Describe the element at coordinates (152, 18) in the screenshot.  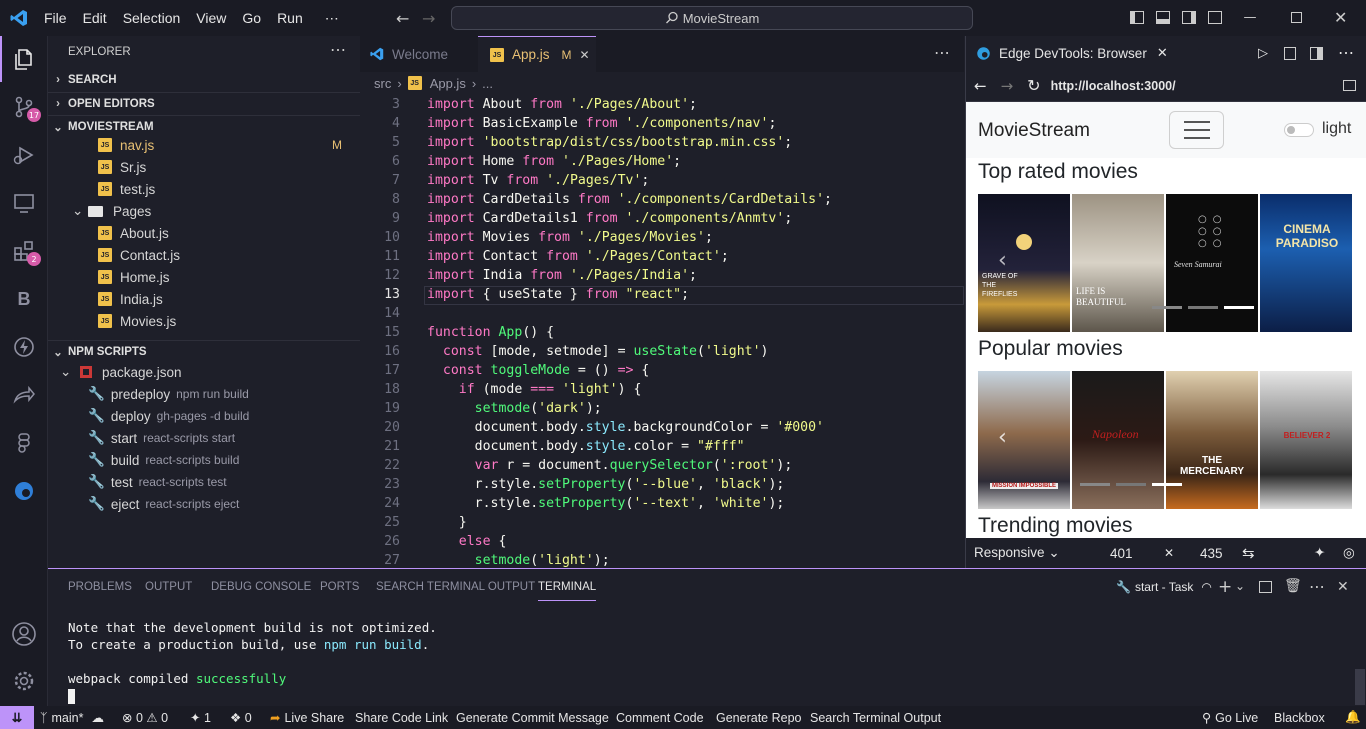
I see `menu-selection: Selection` at that location.